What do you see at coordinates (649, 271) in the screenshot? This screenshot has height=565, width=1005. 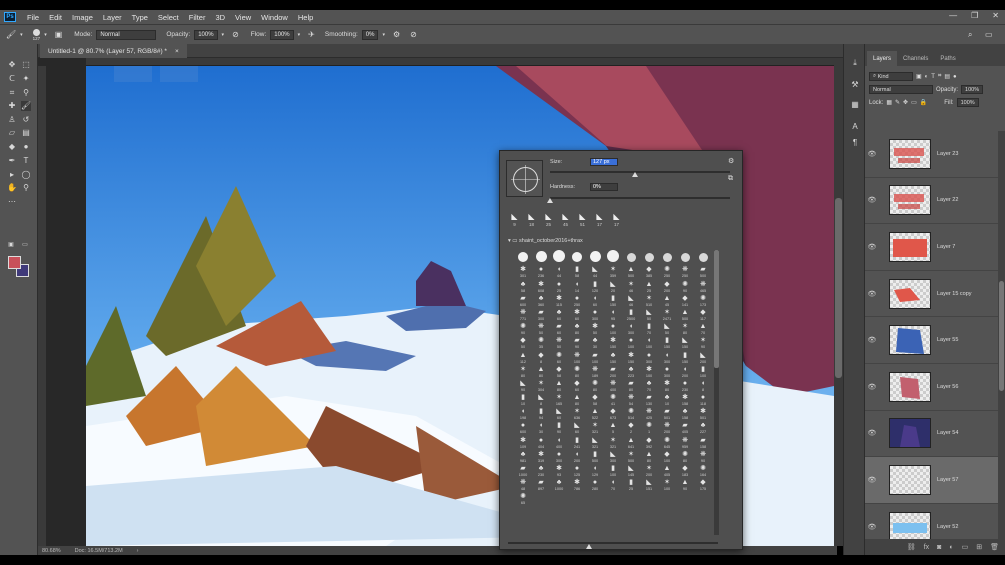 I see `brush-preset: ◆ 385` at bounding box center [649, 271].